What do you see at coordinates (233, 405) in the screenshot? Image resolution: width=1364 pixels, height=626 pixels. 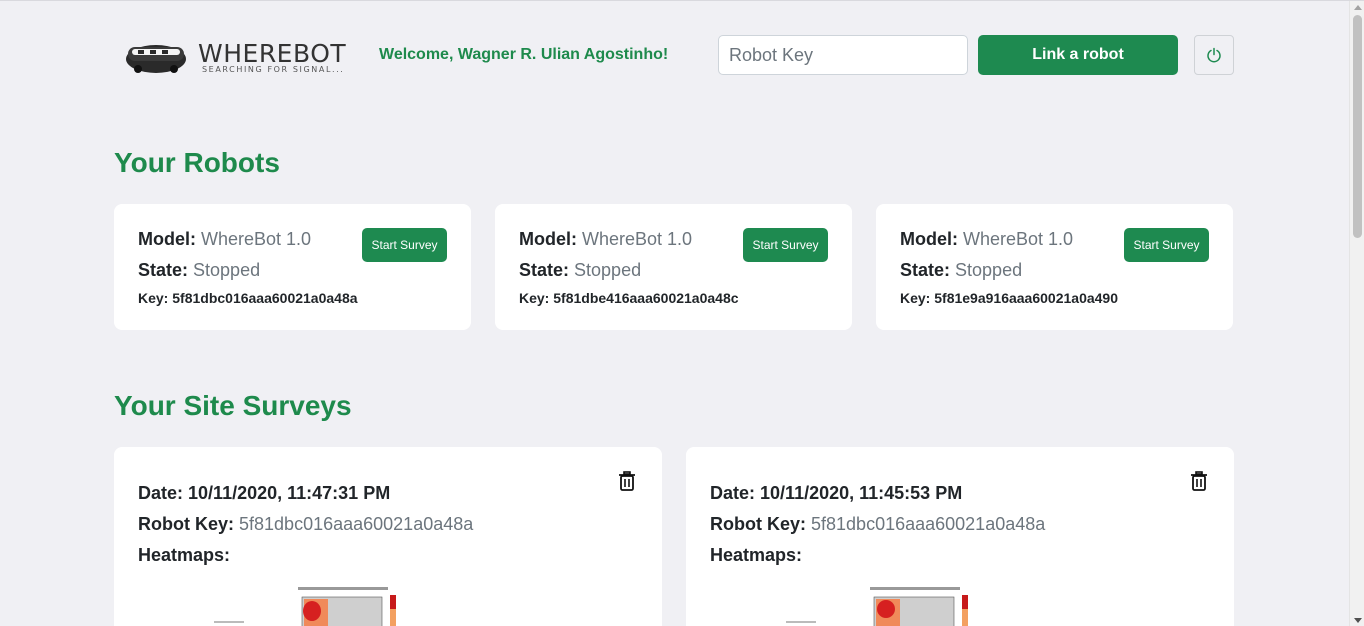 I see `surveys-section-title: Your Site Surveys` at bounding box center [233, 405].